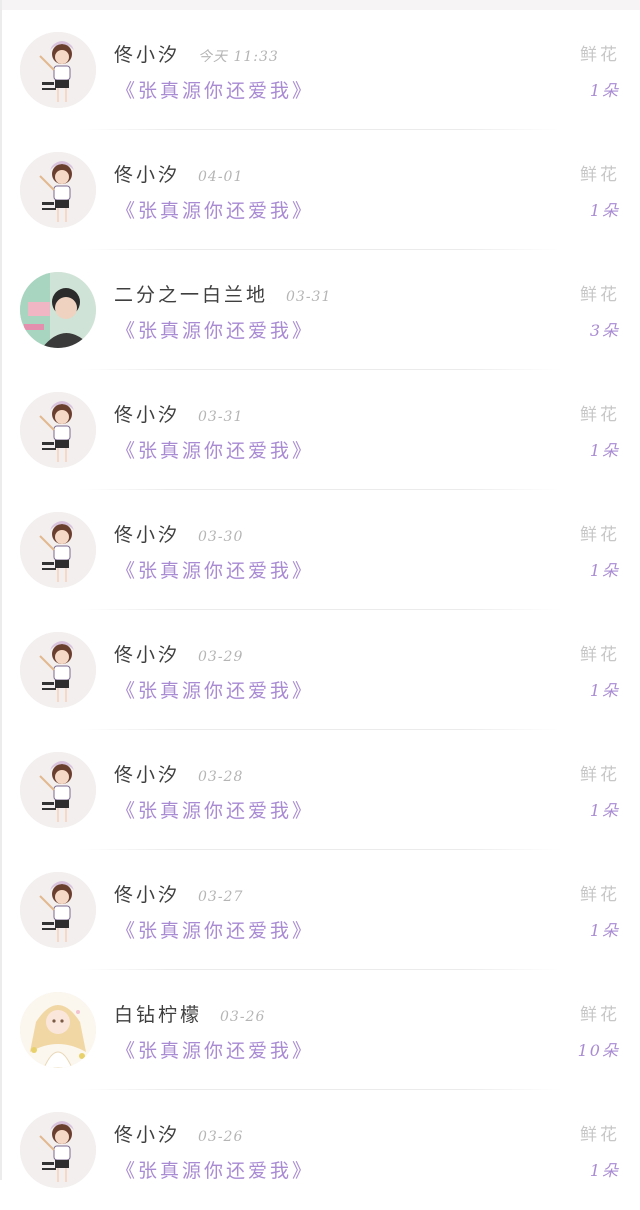 The image size is (640, 1210). I want to click on send-date: 03-27, so click(221, 897).